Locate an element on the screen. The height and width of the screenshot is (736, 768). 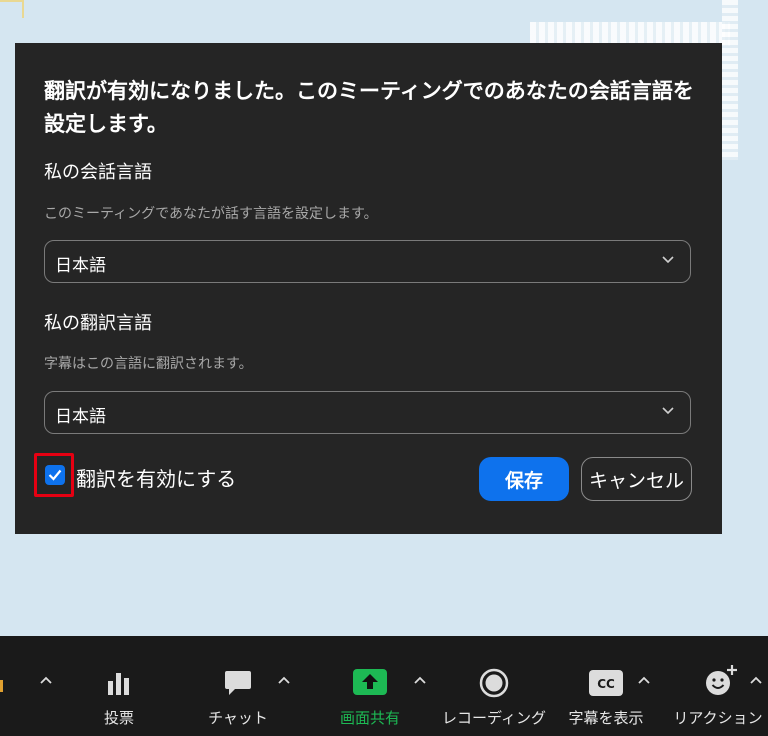
partial-toolbar-item is located at coordinates (1, 686).